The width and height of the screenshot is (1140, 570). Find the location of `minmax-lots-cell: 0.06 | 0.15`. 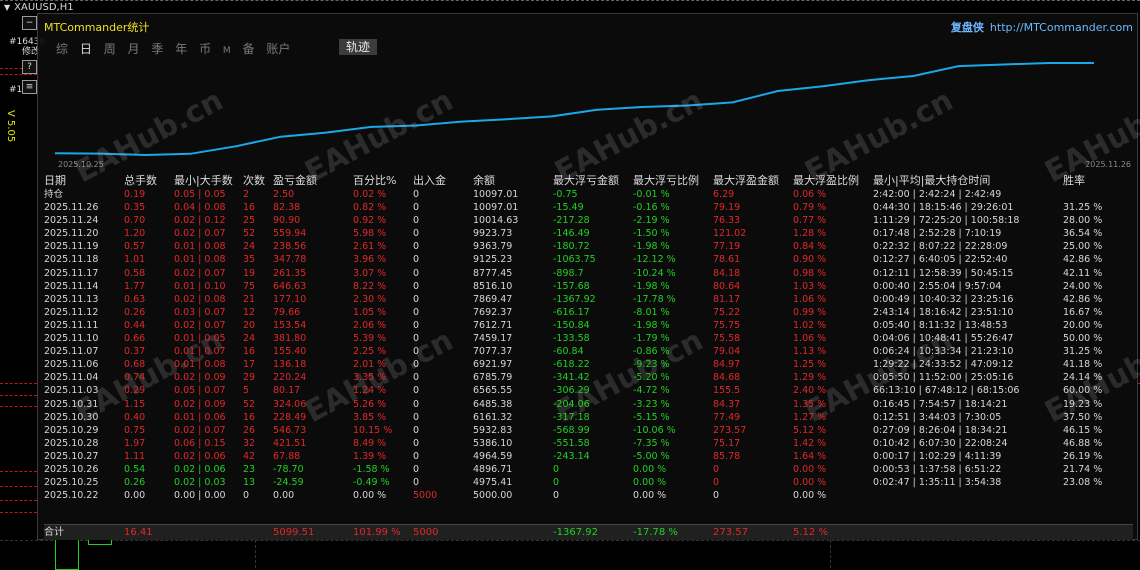

minmax-lots-cell: 0.06 | 0.15 is located at coordinates (200, 443).